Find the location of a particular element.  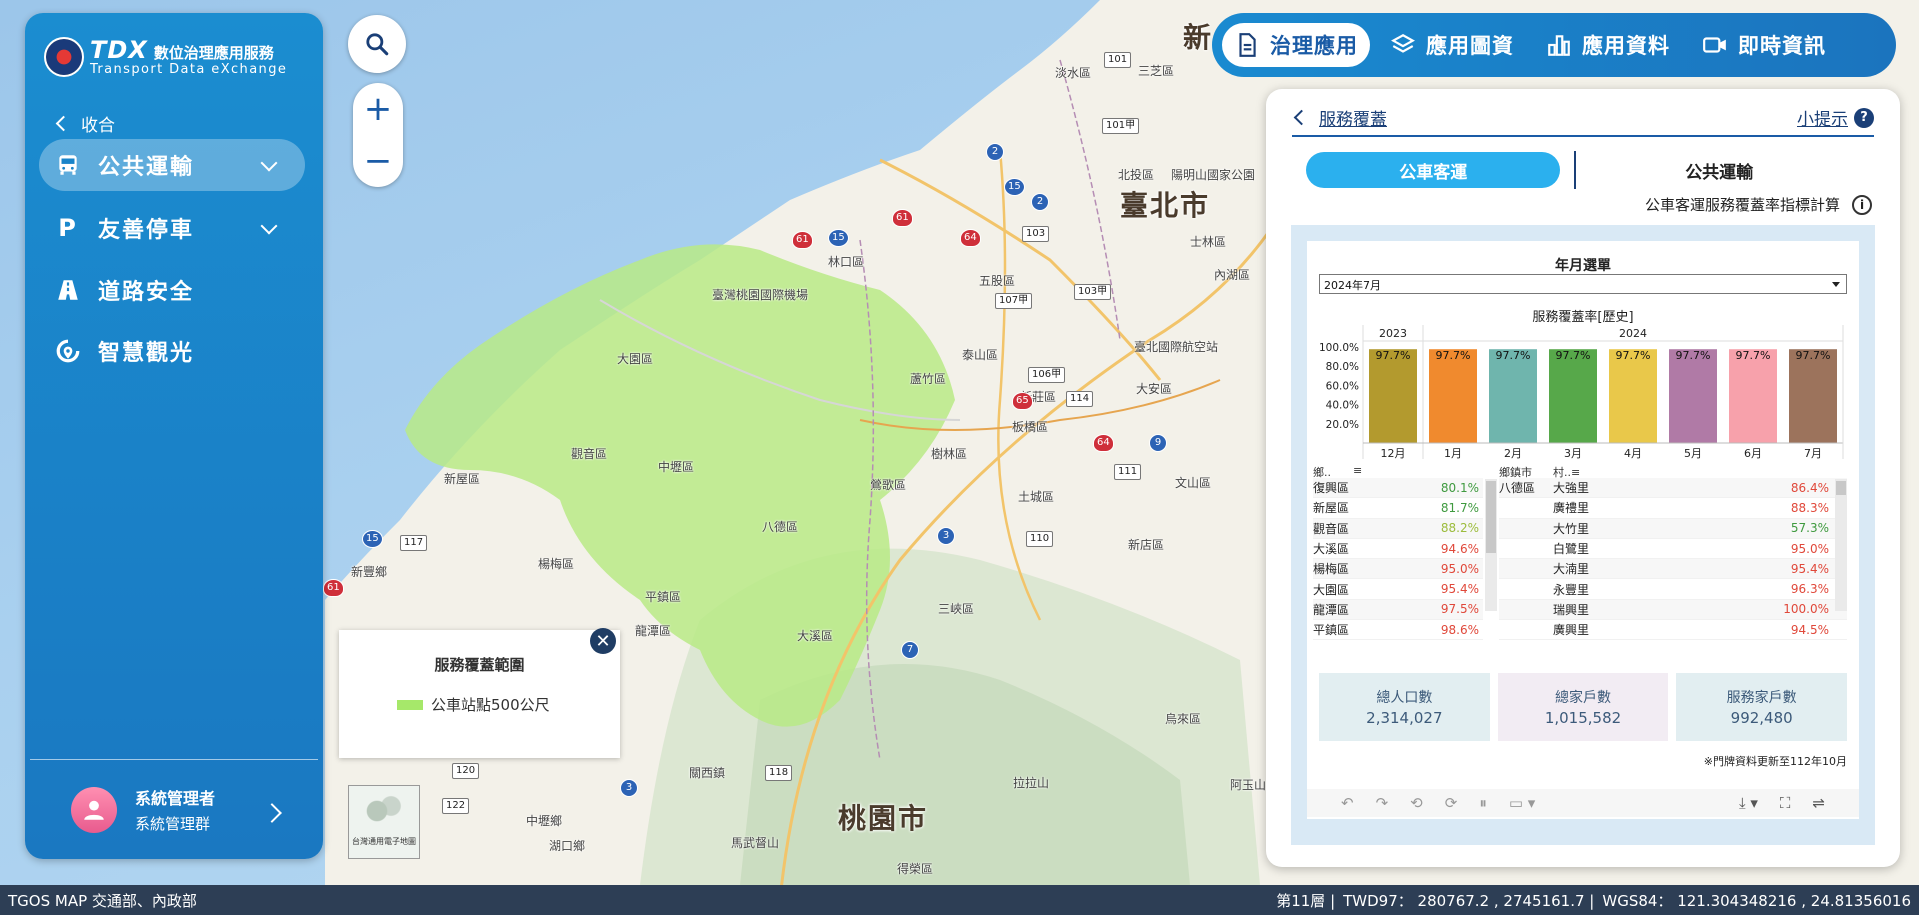

top-tab-bar: 治理應用 應用圖資 應用資料 即時資訊 is located at coordinates (1554, 45).